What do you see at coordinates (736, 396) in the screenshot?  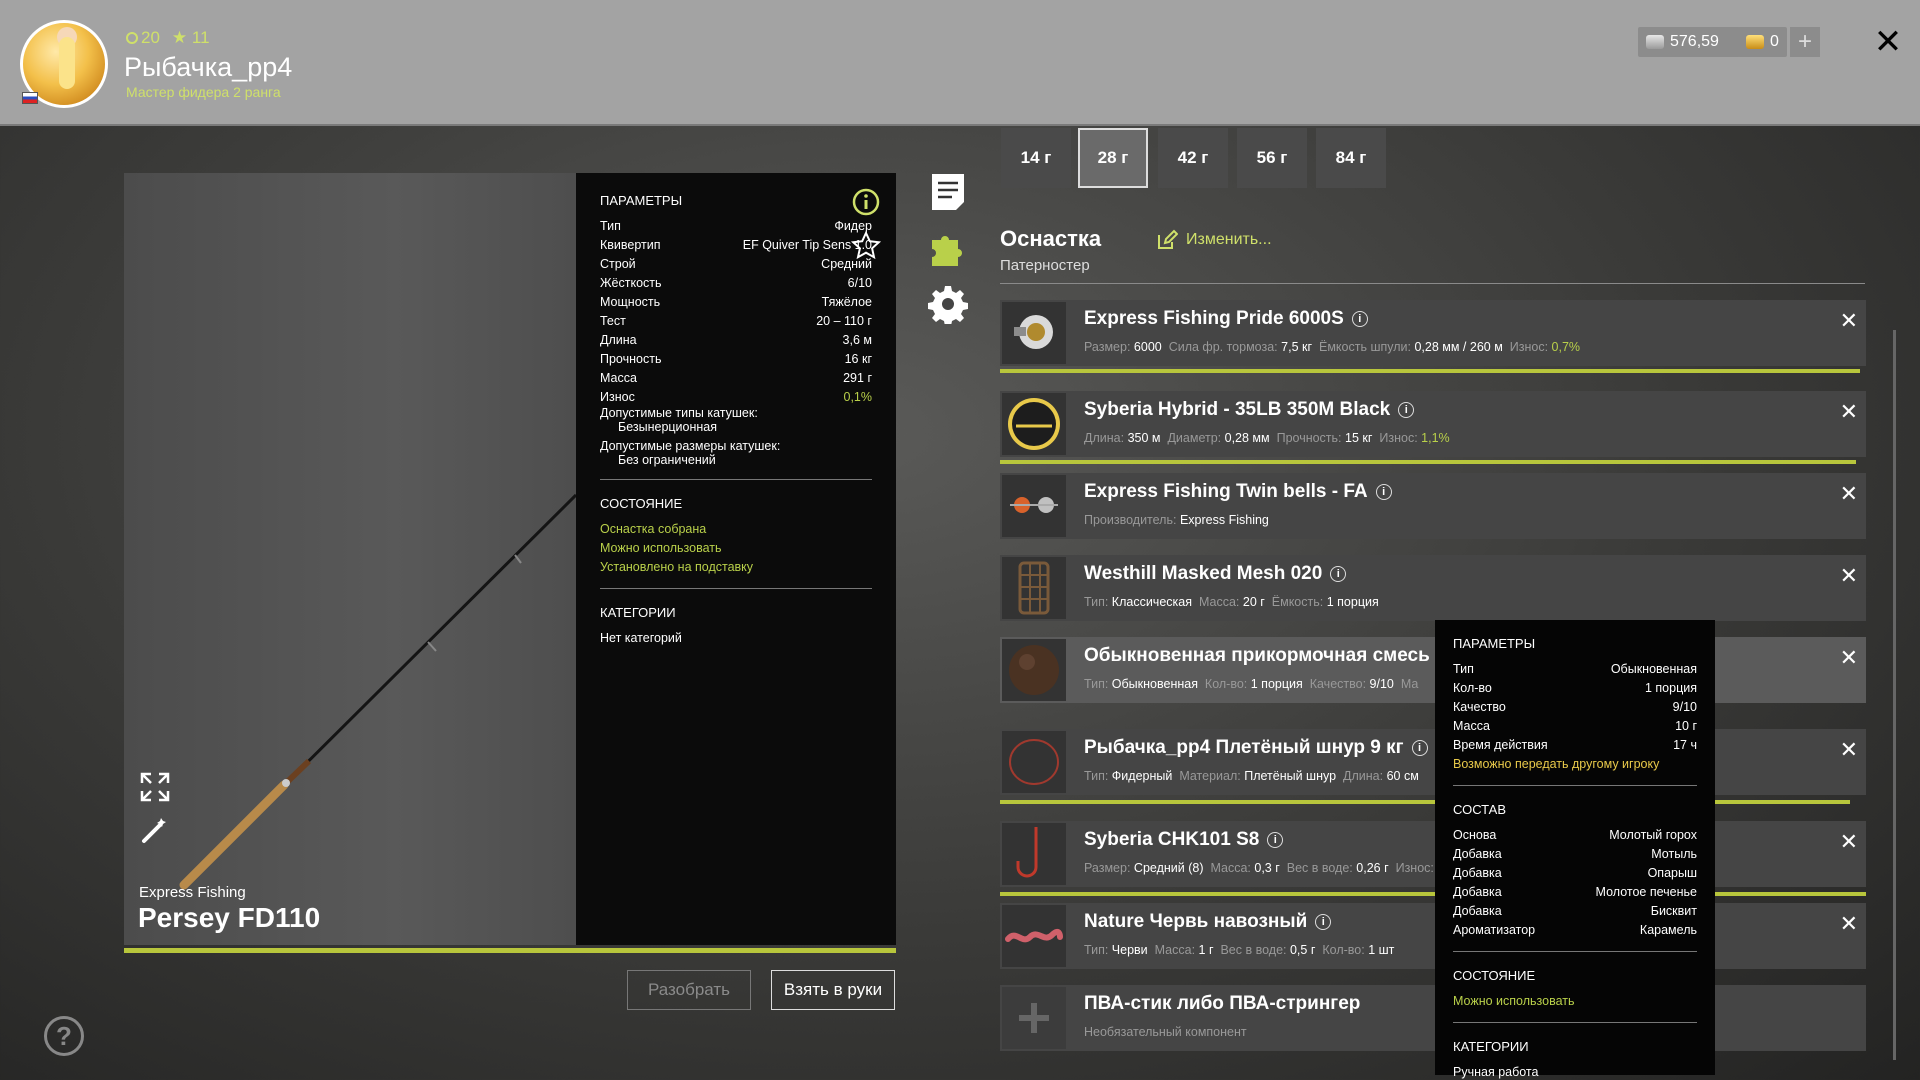 I see `param-row: Износ 0,1%` at bounding box center [736, 396].